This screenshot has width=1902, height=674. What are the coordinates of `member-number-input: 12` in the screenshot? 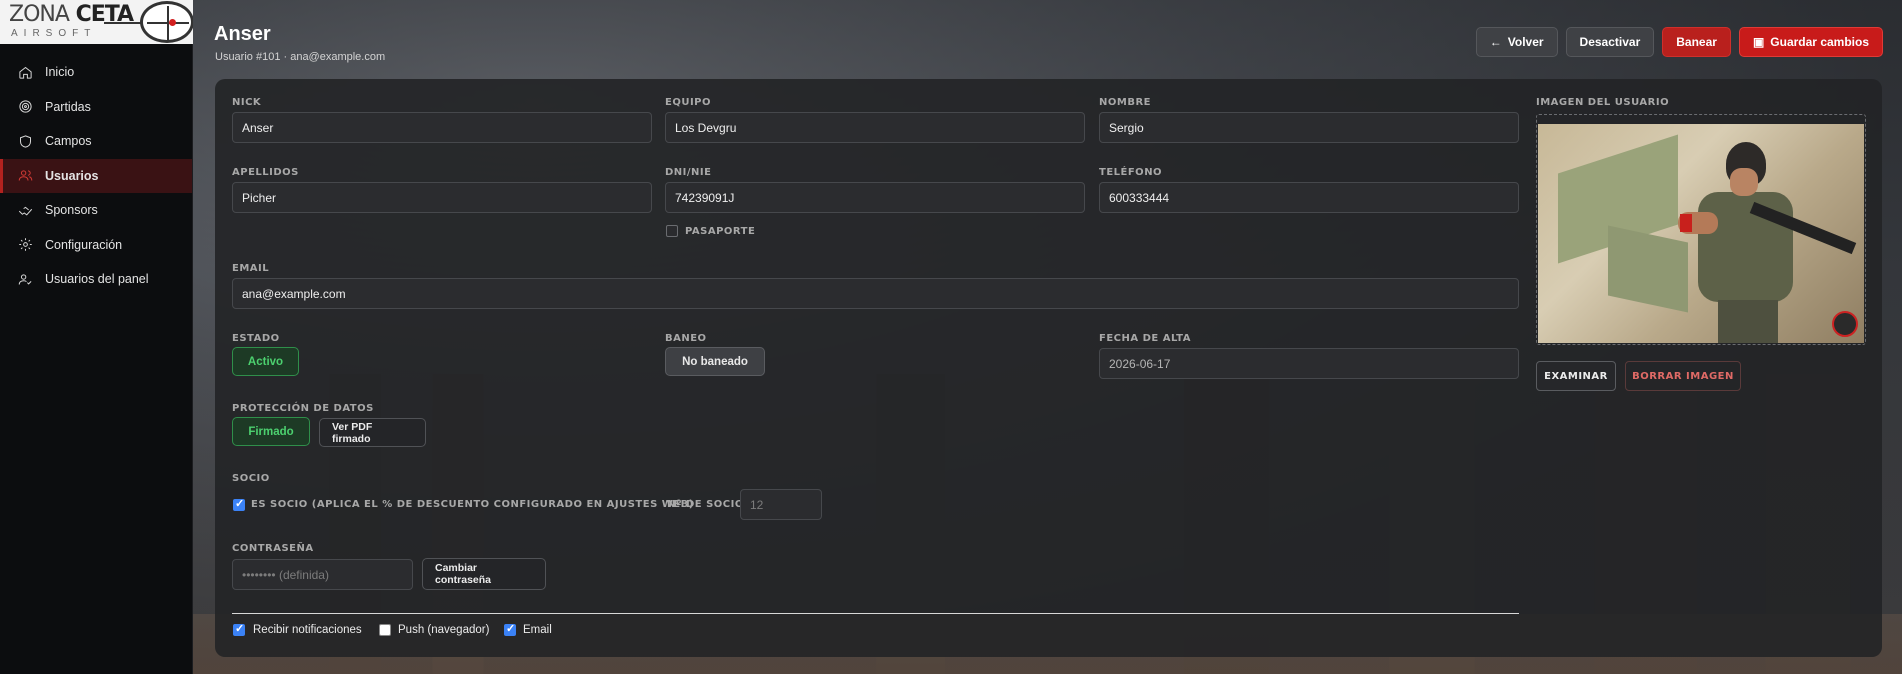 It's located at (781, 504).